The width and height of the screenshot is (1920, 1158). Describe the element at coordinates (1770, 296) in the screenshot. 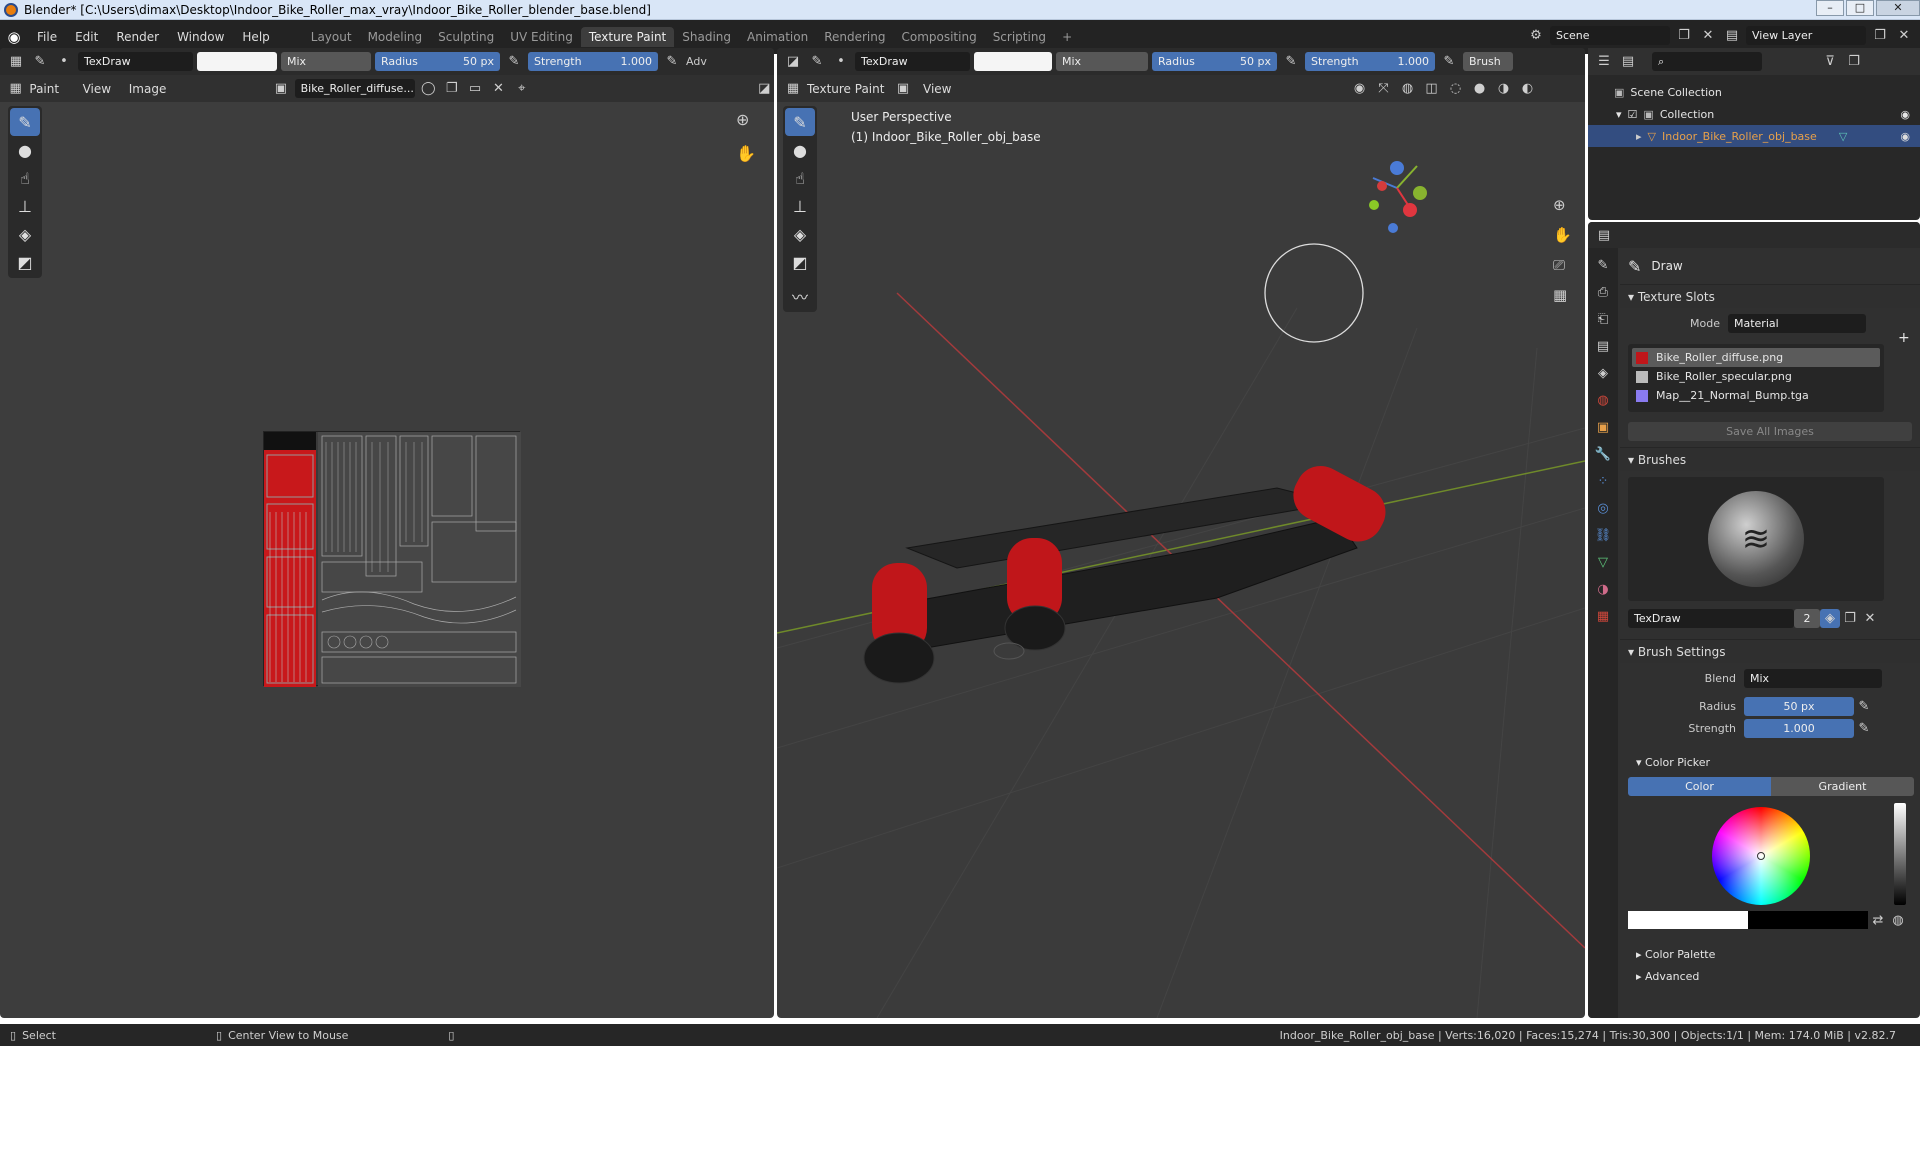

I see `texture-slots-panel-header: ▾ Texture Slots` at that location.